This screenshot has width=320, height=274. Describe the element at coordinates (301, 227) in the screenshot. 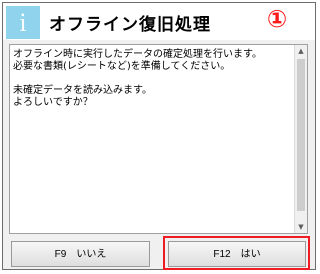

I see `scroll-down-arrow-icon: ▼` at that location.